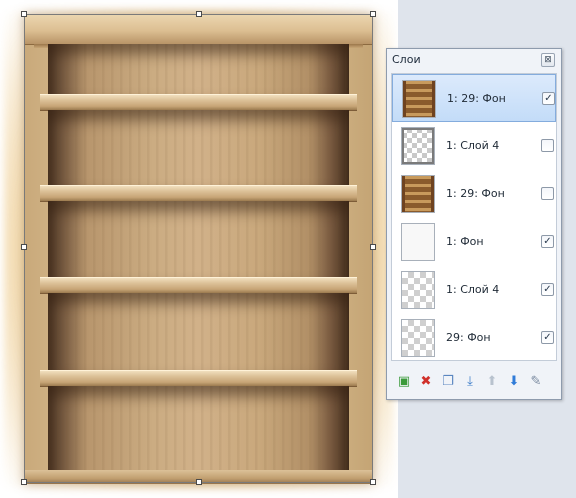 The height and width of the screenshot is (498, 576). What do you see at coordinates (24, 482) in the screenshot?
I see `resize-handle-bottom-left` at bounding box center [24, 482].